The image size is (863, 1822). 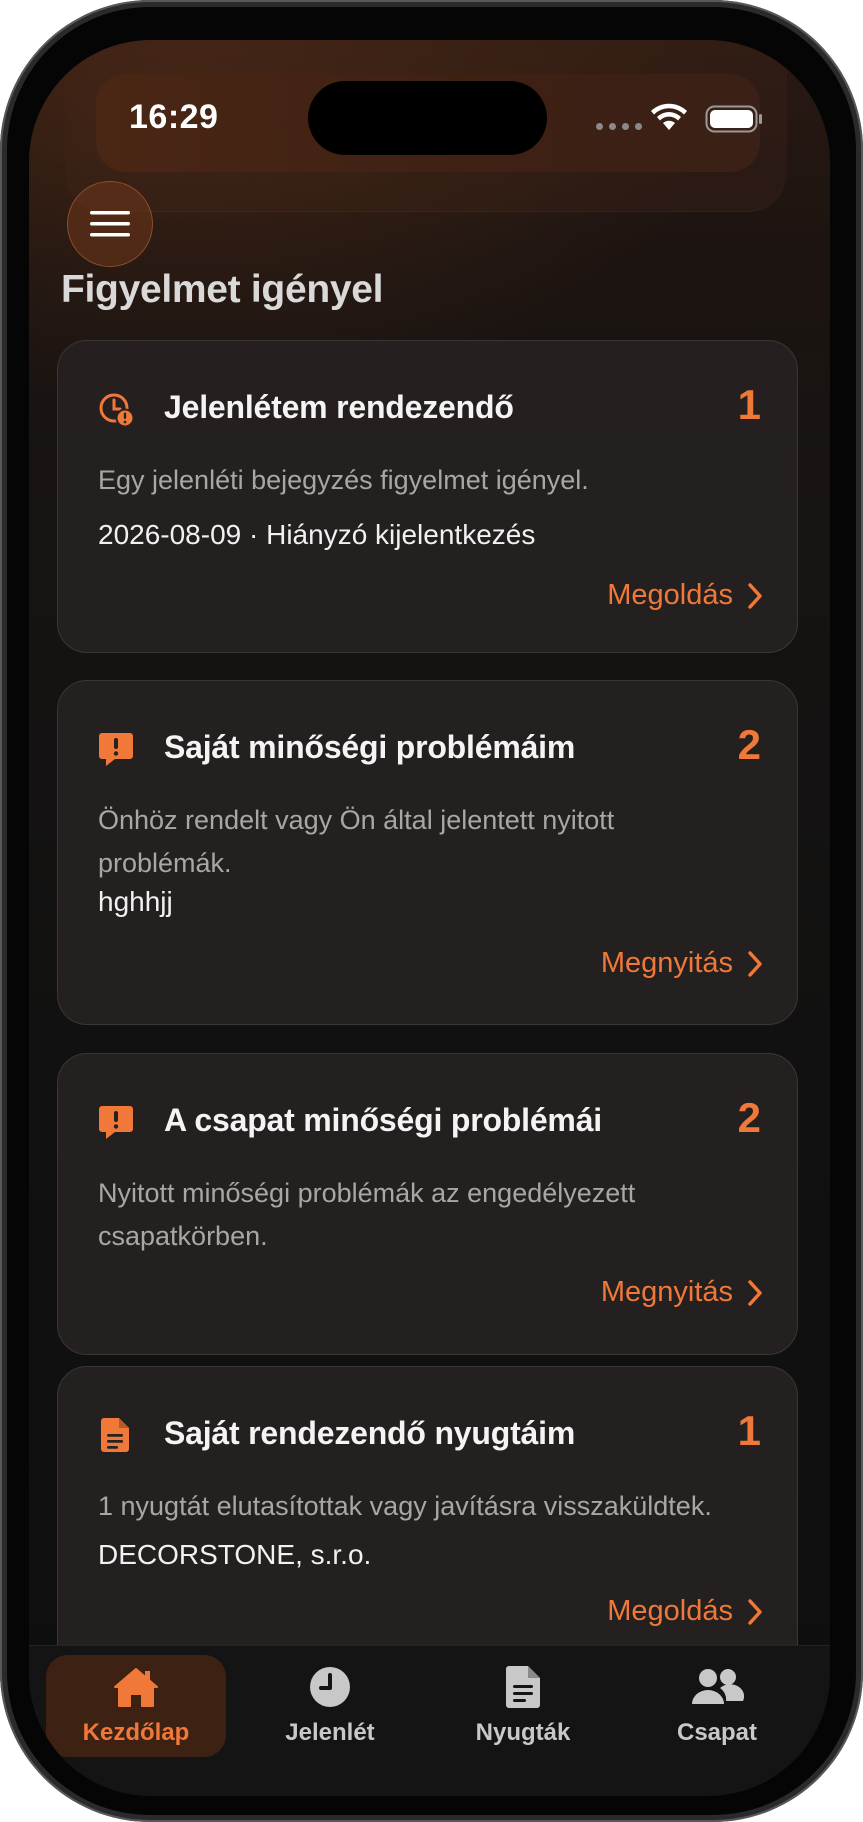 I want to click on card-detail: DECORSTONE, s.r.o., so click(x=235, y=1554).